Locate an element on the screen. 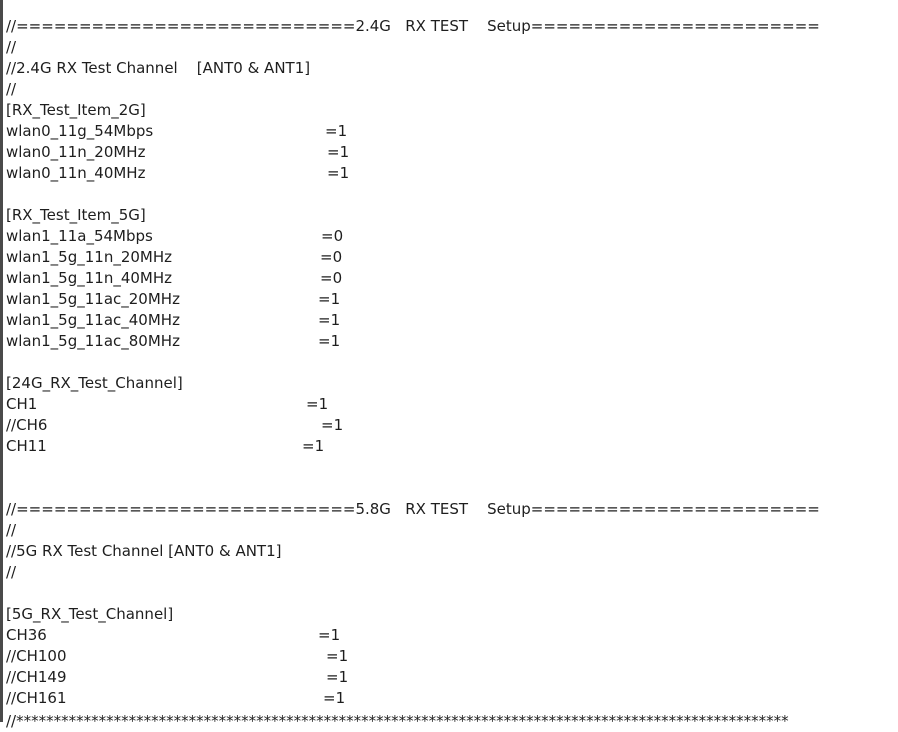 Image resolution: width=898 pixels, height=732 pixels. text-line: //CH161 is located at coordinates (36, 698).